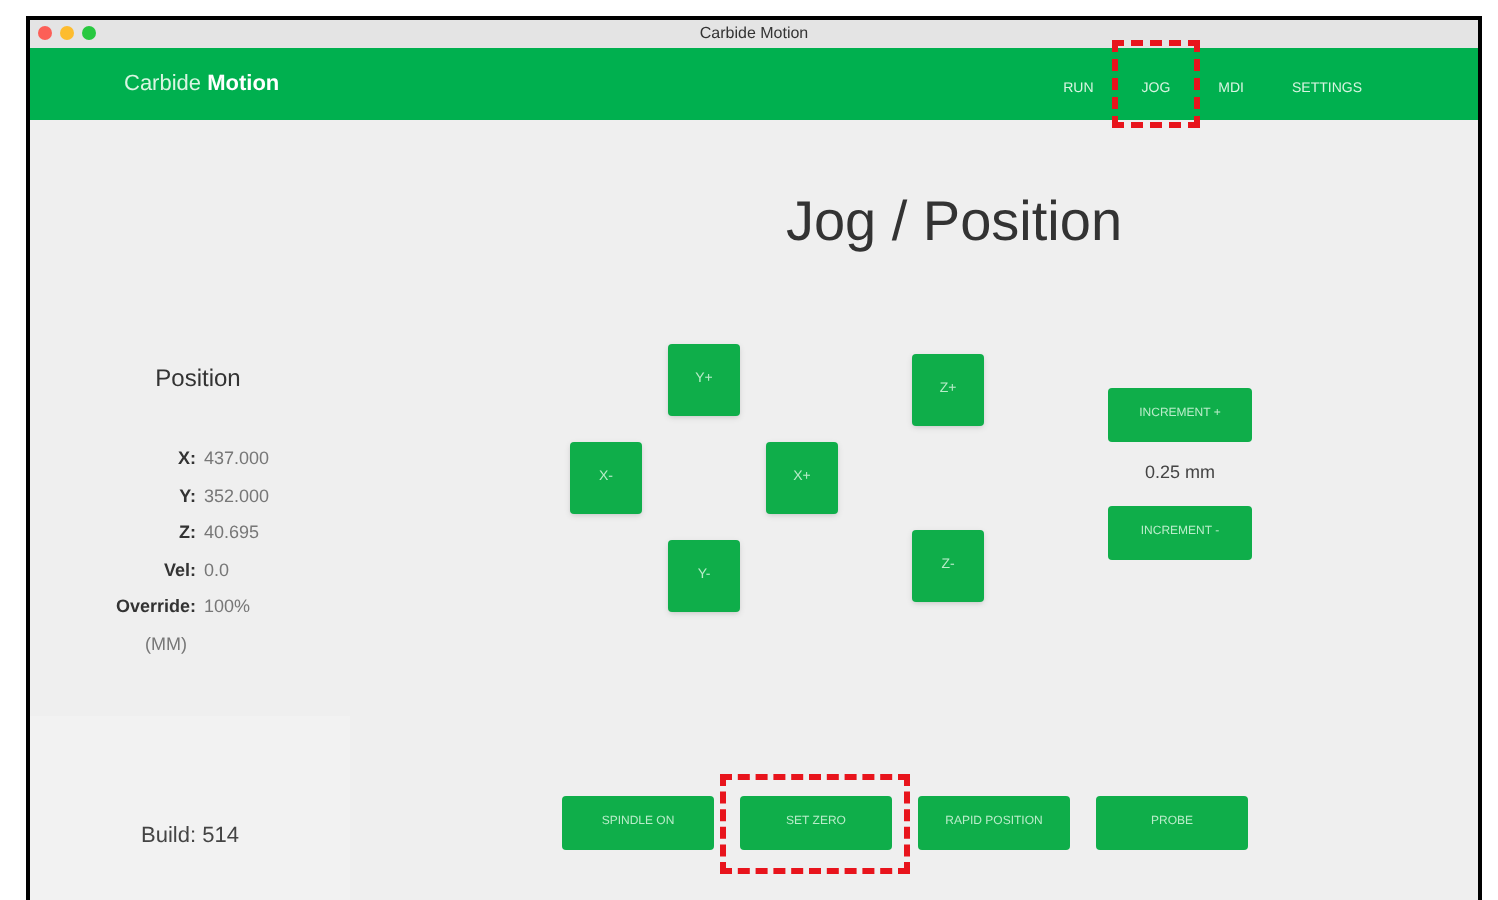 The image size is (1498, 900). I want to click on position-label: Z:, so click(187, 533).